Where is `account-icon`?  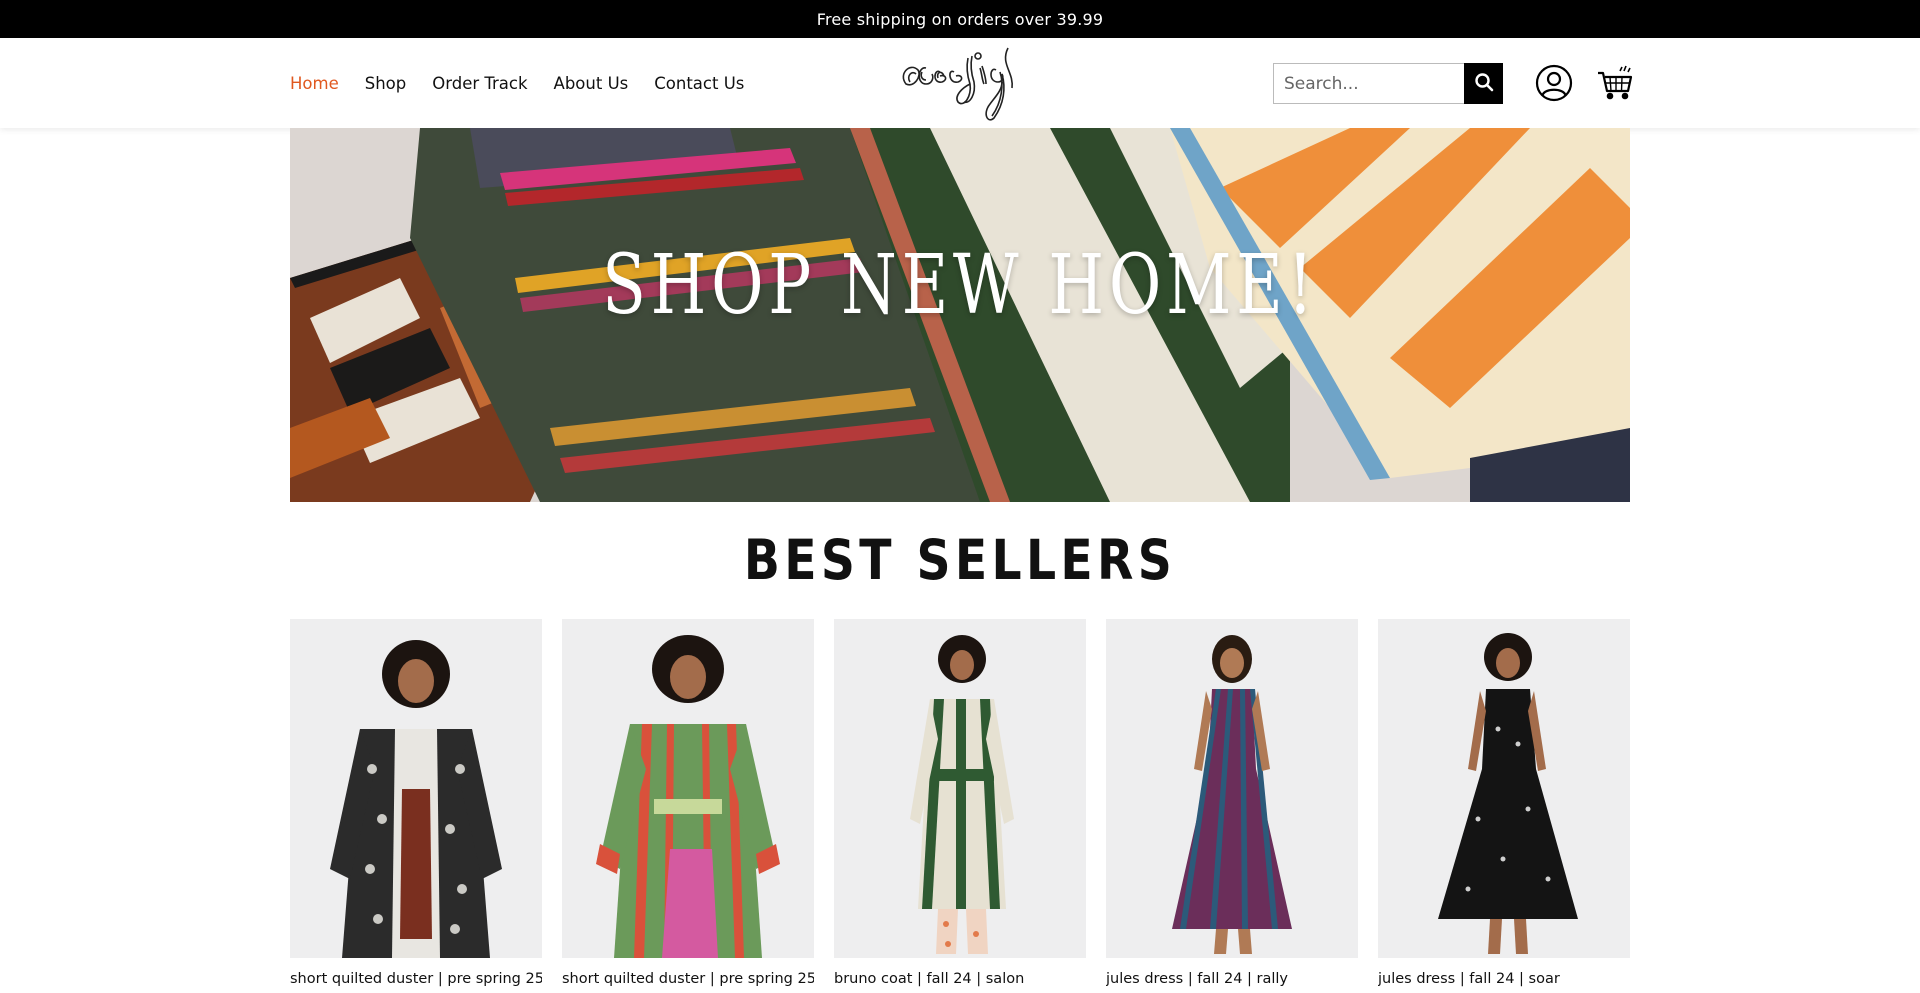 account-icon is located at coordinates (1554, 85).